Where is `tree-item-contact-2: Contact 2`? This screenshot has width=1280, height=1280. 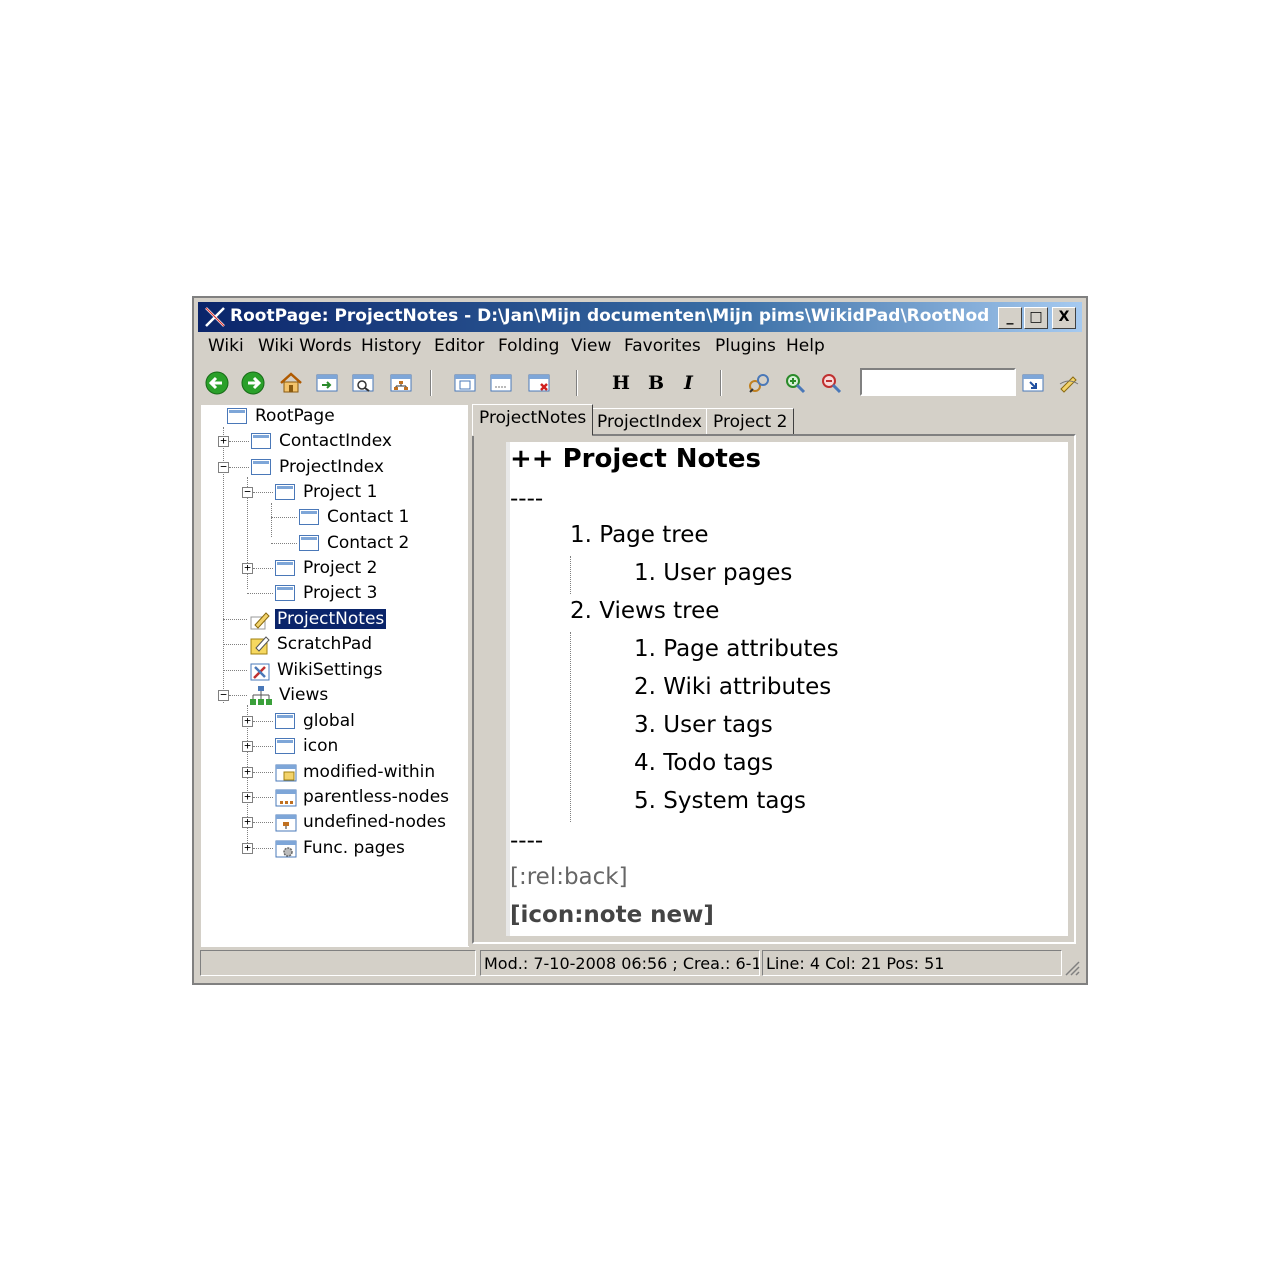
tree-item-contact-2: Contact 2 is located at coordinates (335, 544).